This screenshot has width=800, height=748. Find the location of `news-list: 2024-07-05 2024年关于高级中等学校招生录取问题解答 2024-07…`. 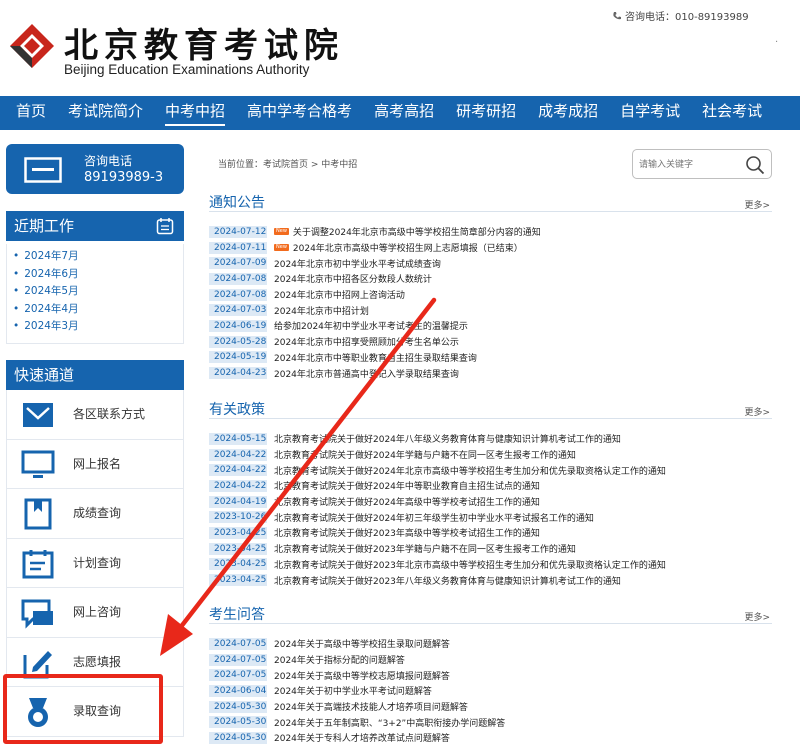

news-list: 2024-07-05 2024年关于高级中等学校招生录取问题解答 2024-07… is located at coordinates (490, 691).